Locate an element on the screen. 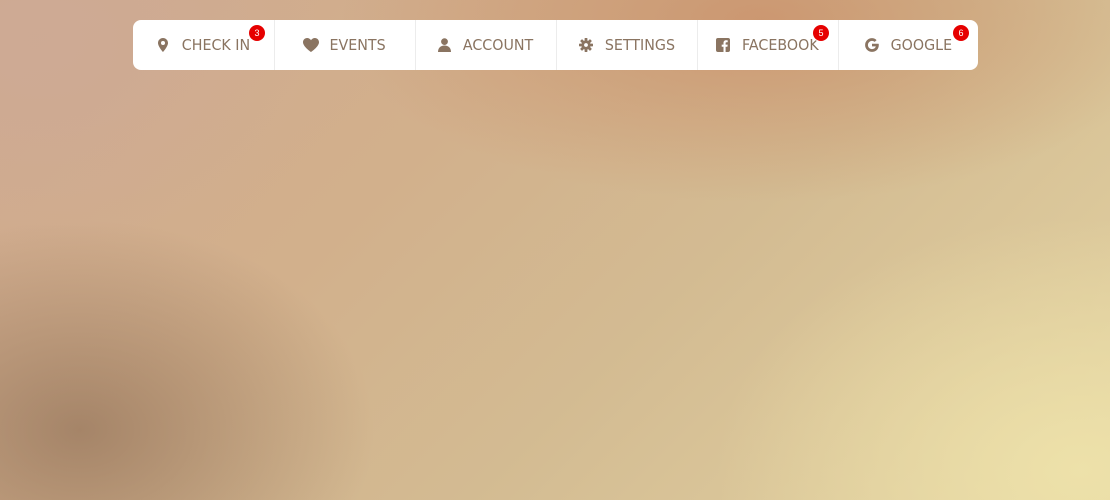 The width and height of the screenshot is (1110, 500). nav-item-check-in: CHECK IN 3 is located at coordinates (203, 45).